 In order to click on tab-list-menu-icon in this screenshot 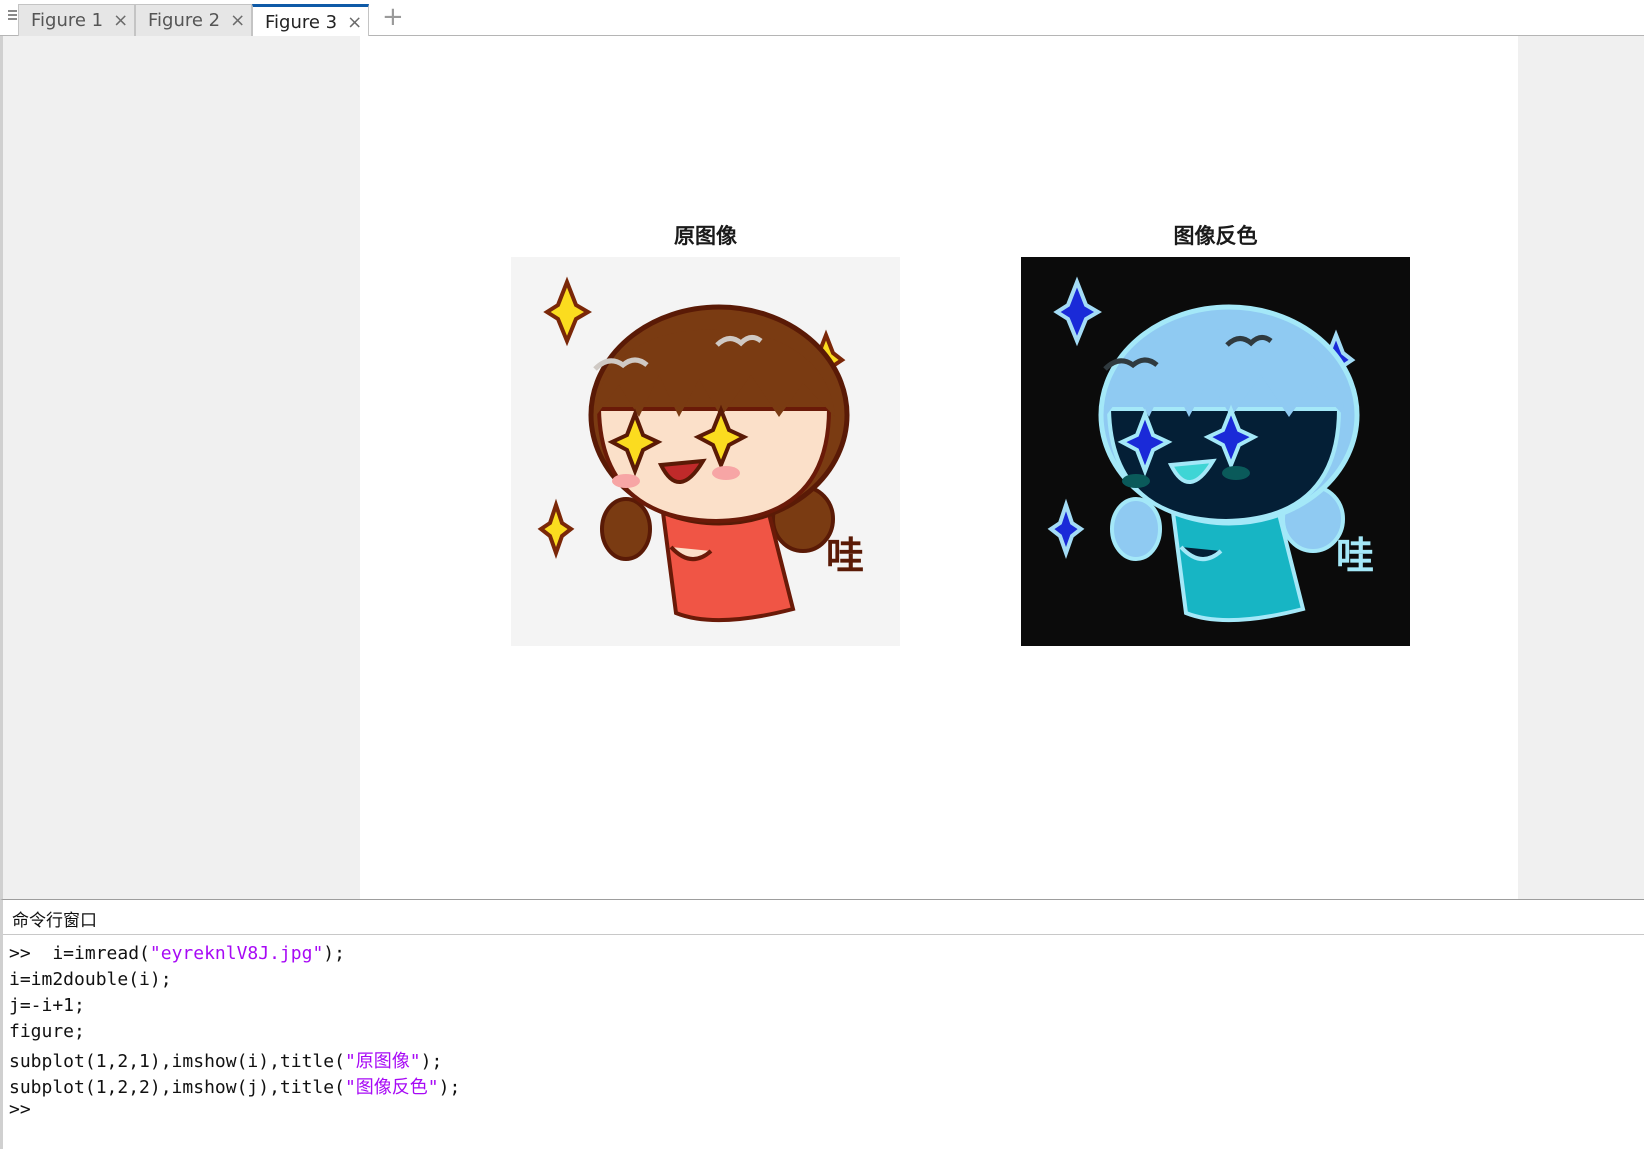, I will do `click(12, 16)`.